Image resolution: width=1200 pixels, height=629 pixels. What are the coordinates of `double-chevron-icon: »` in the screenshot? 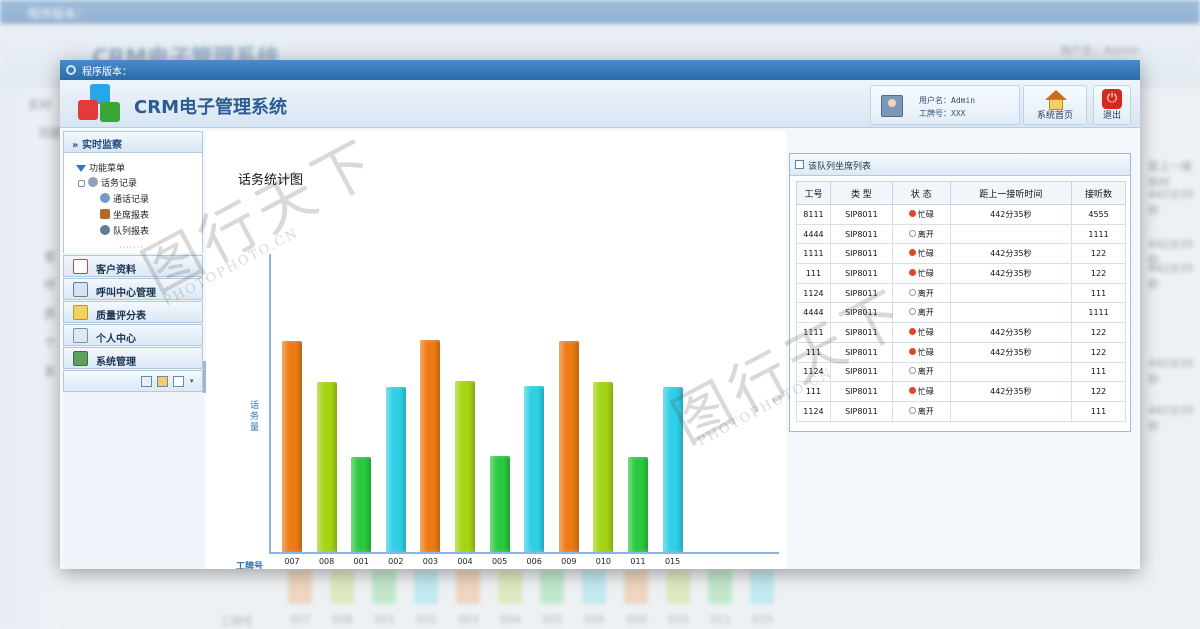 It's located at (75, 145).